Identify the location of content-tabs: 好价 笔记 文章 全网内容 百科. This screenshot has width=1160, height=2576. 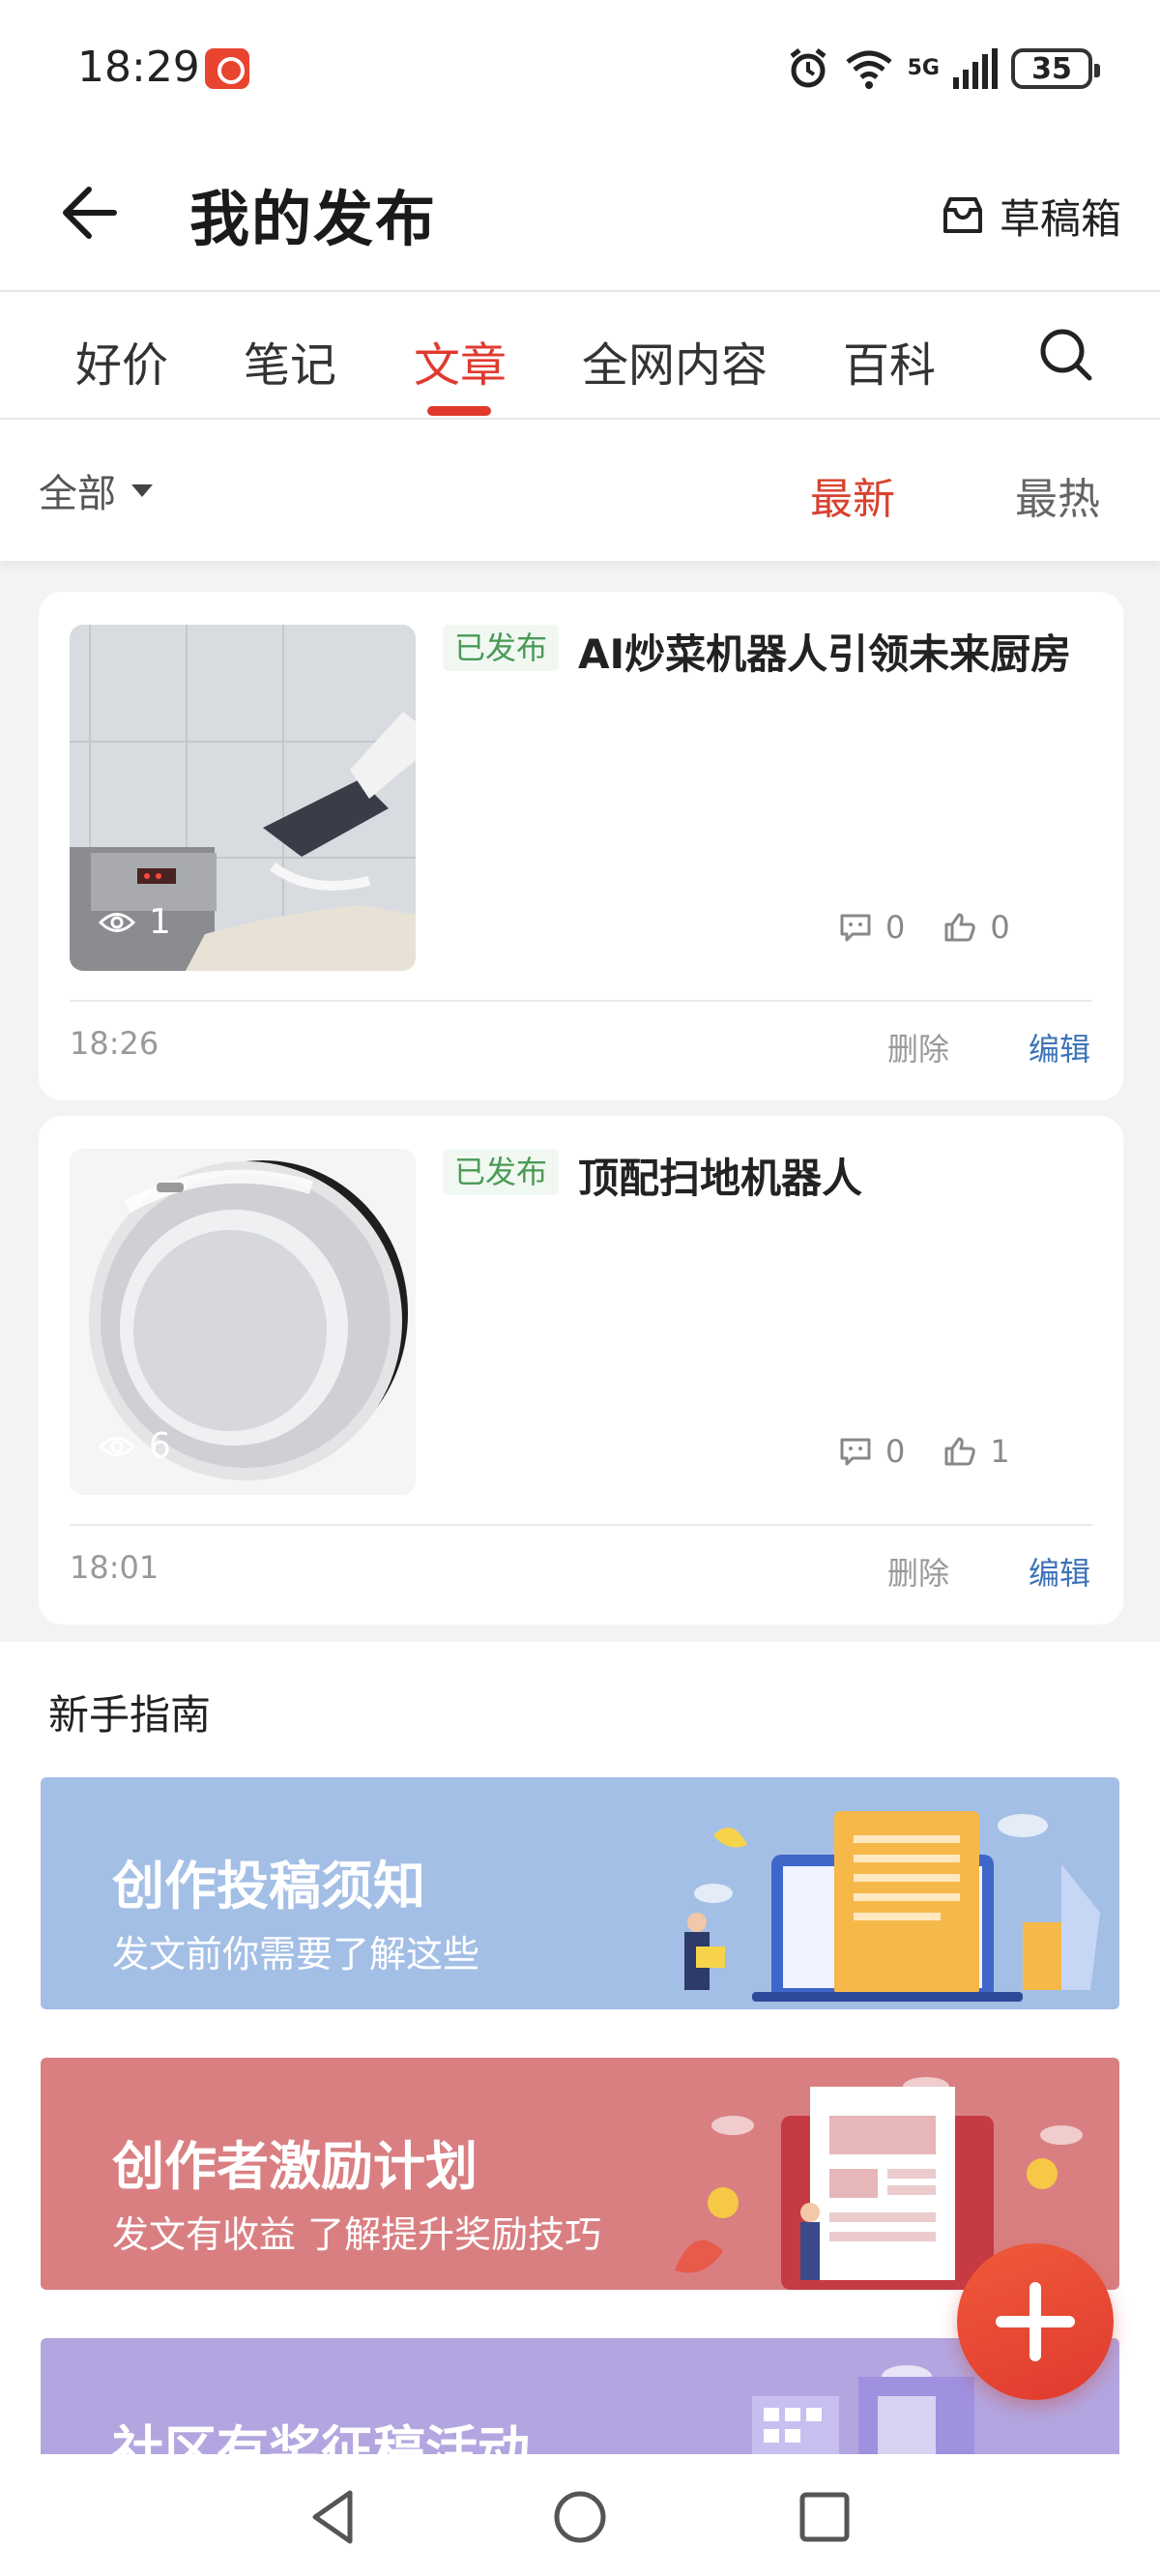
(580, 356).